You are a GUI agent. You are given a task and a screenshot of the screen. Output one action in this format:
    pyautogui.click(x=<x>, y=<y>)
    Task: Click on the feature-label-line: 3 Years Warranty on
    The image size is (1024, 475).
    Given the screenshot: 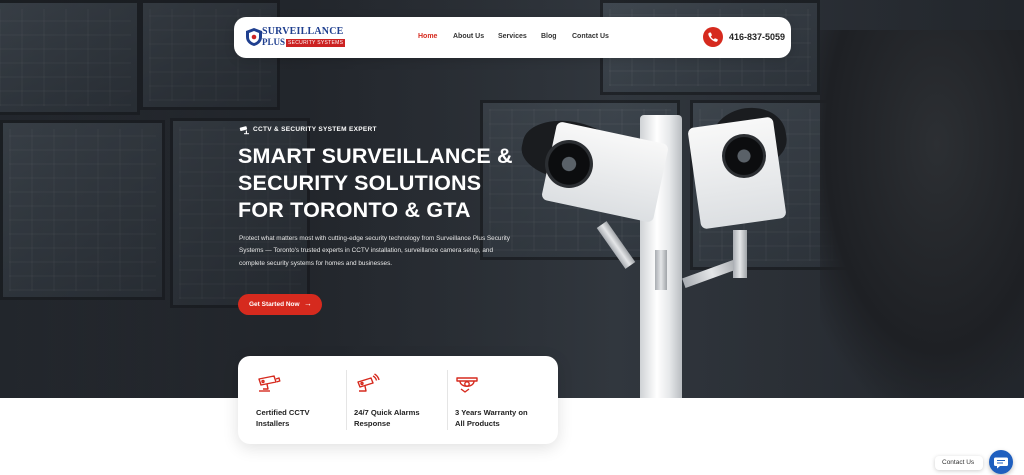 What is the action you would take?
    pyautogui.click(x=491, y=412)
    